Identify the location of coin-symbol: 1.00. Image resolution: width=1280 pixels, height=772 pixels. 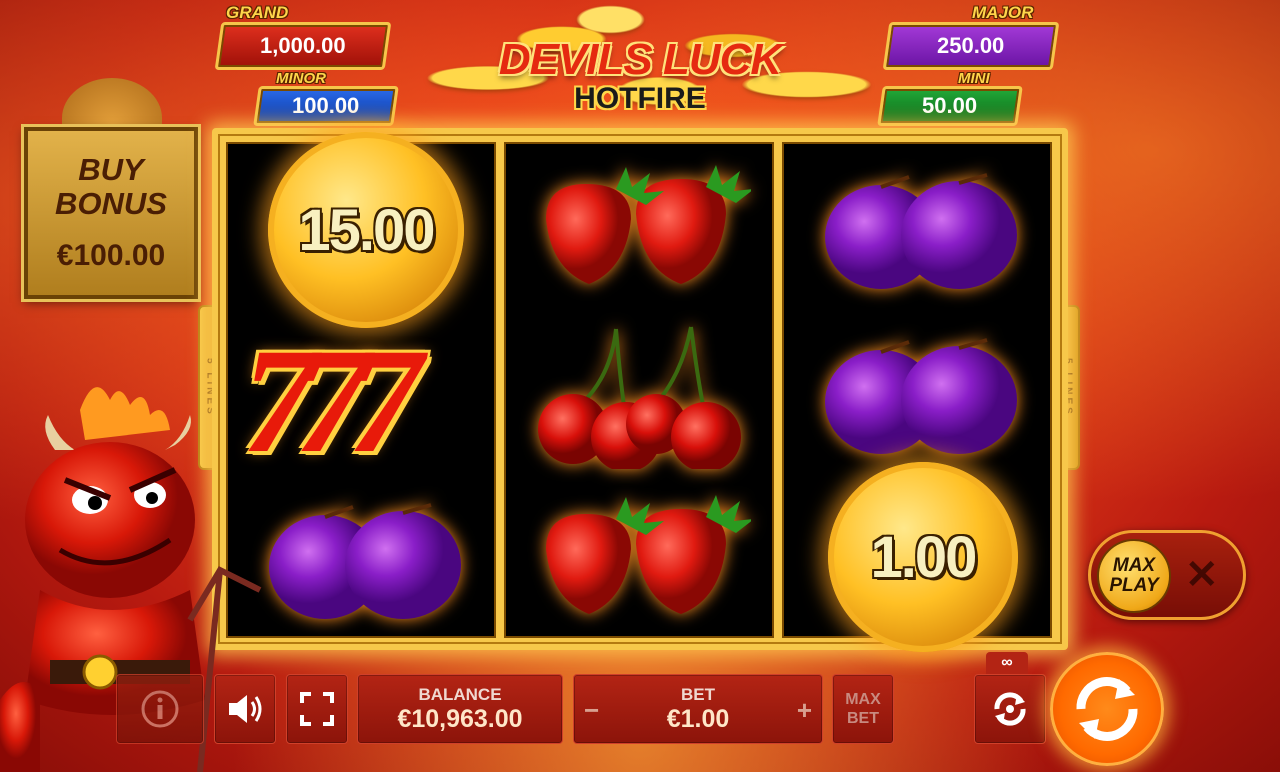
(923, 557).